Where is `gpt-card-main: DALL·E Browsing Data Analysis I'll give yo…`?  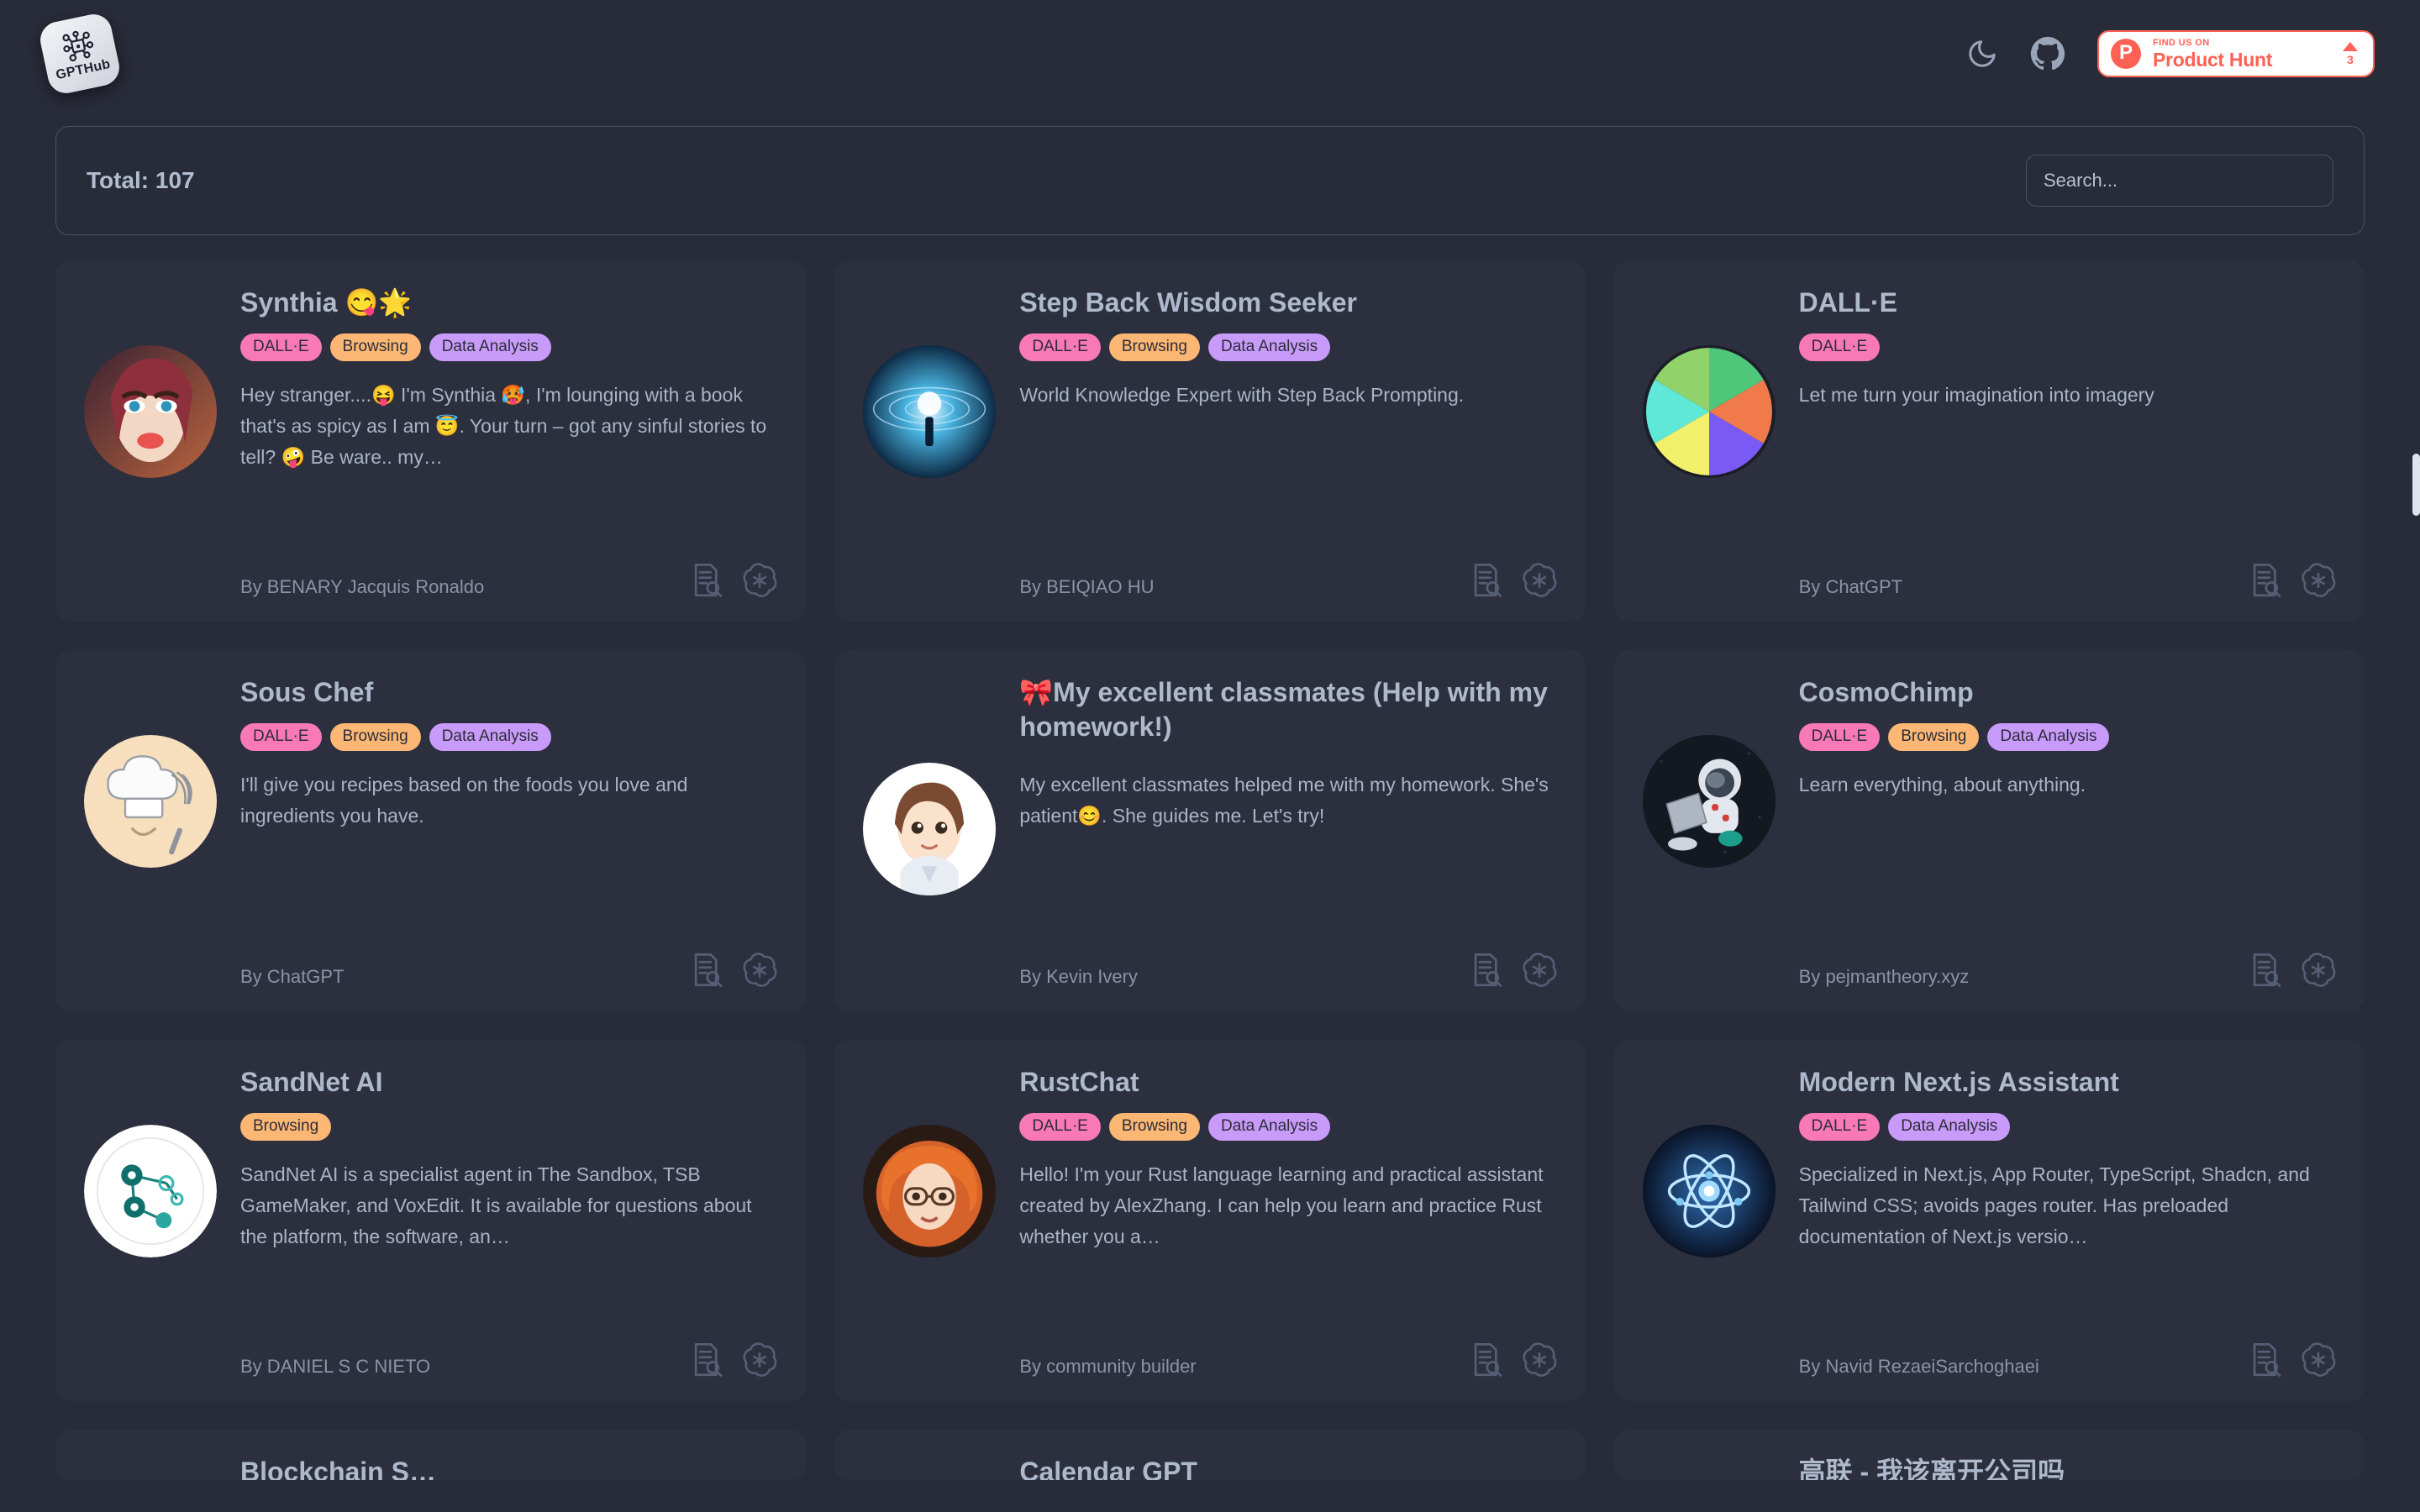 gpt-card-main: DALL·E Browsing Data Analysis I'll give yo… is located at coordinates (509, 829).